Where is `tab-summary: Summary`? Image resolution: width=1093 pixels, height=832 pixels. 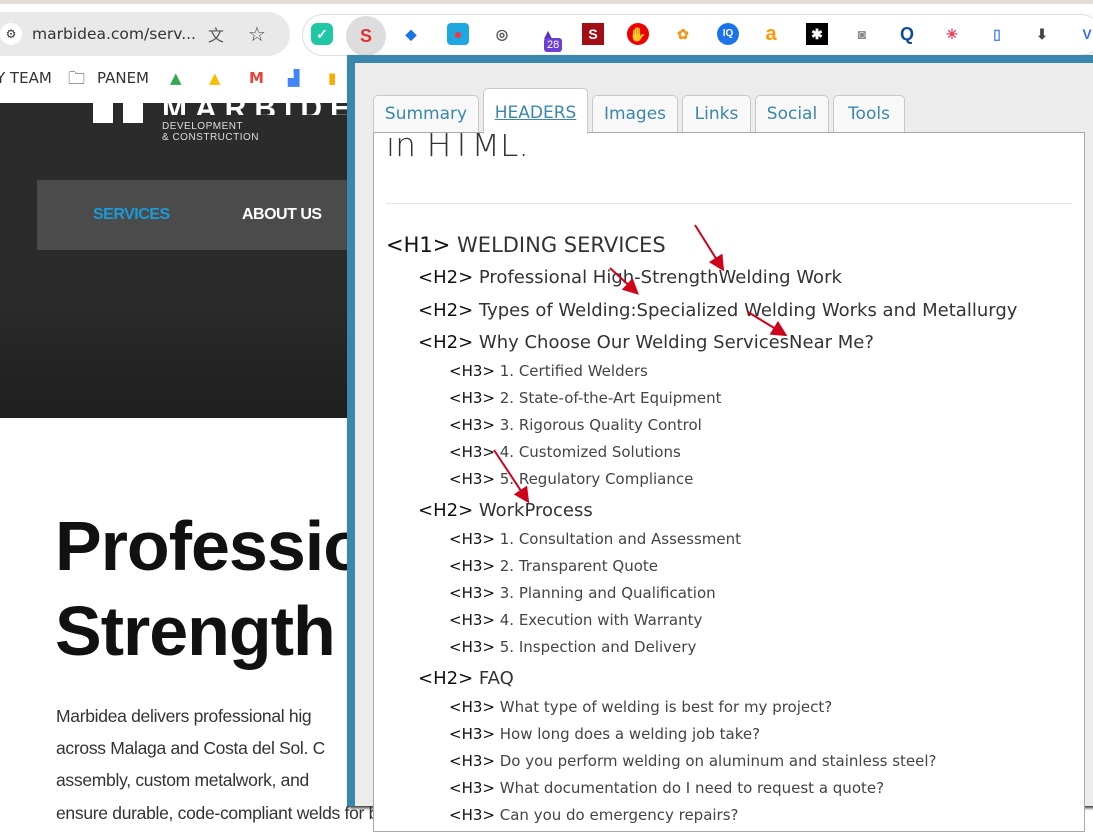 tab-summary: Summary is located at coordinates (426, 114).